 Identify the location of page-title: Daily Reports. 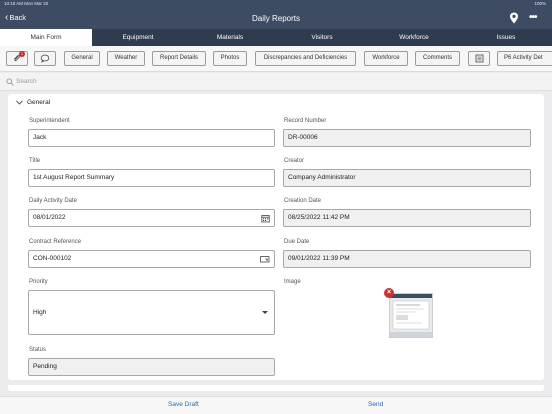
(275, 18).